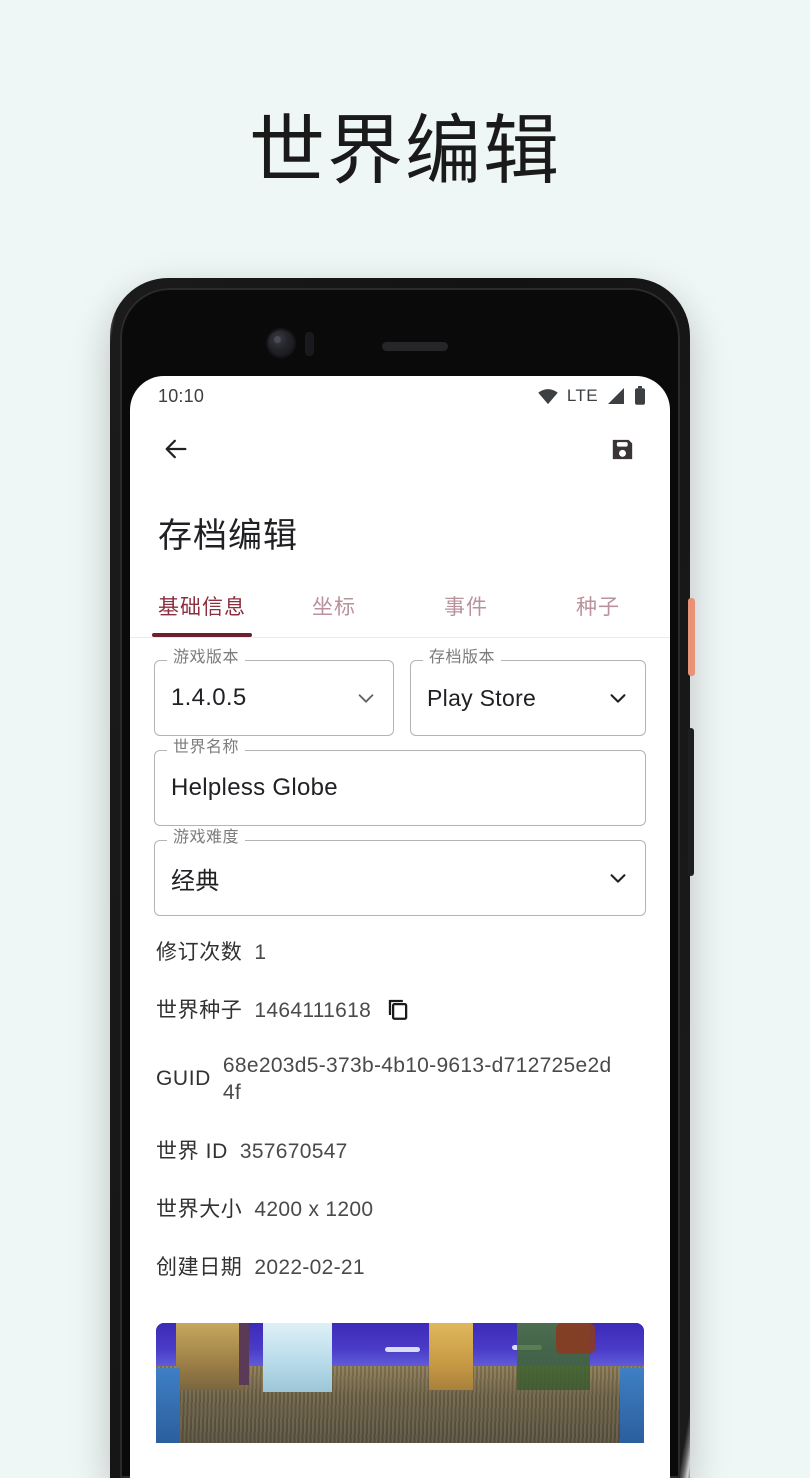 This screenshot has height=1478, width=810. I want to click on save-version-label: 存档版本, so click(462, 658).